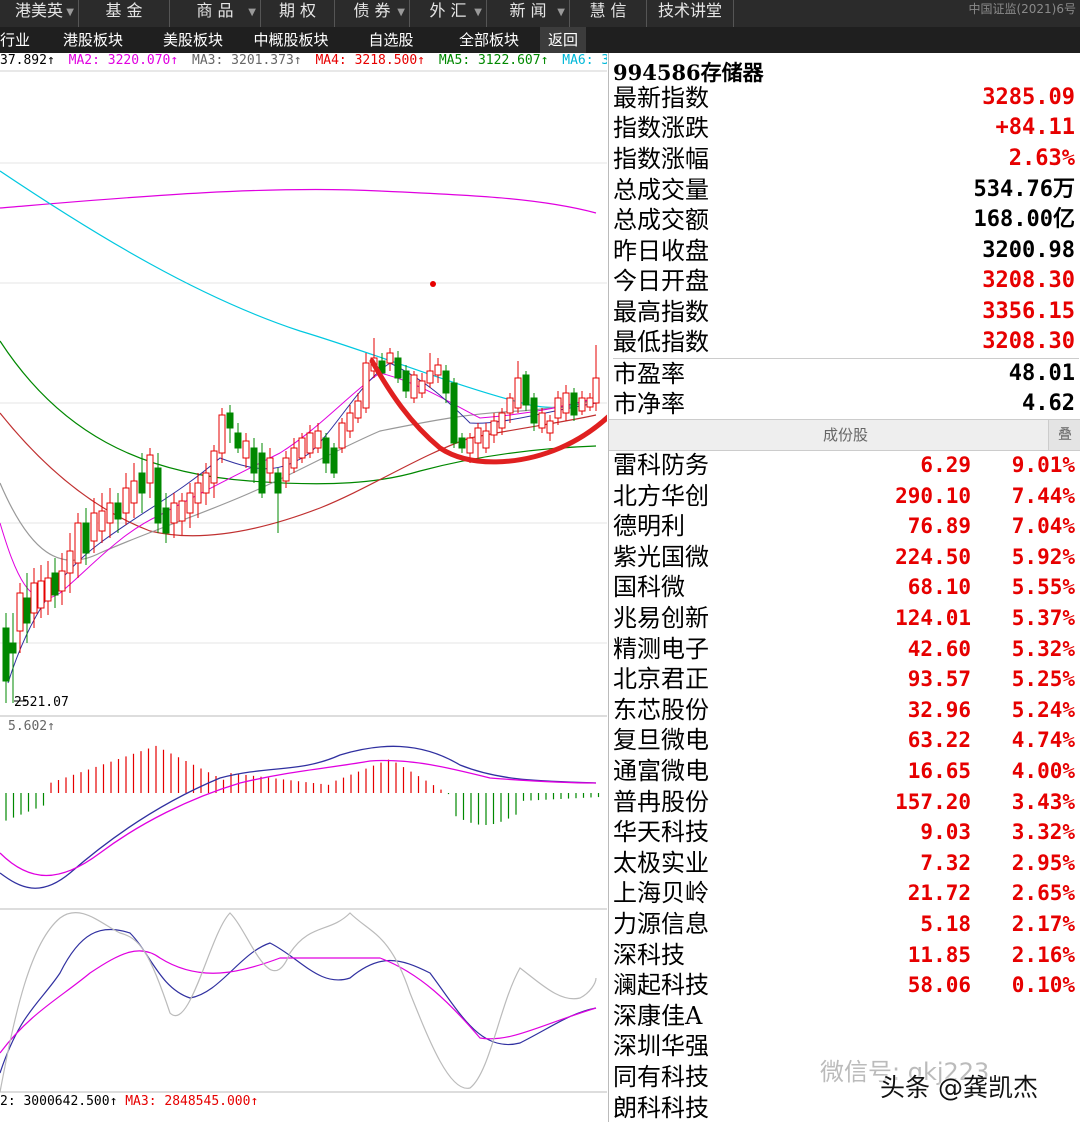  What do you see at coordinates (298, 13) in the screenshot?
I see `menu-tab-options: 期 权` at bounding box center [298, 13].